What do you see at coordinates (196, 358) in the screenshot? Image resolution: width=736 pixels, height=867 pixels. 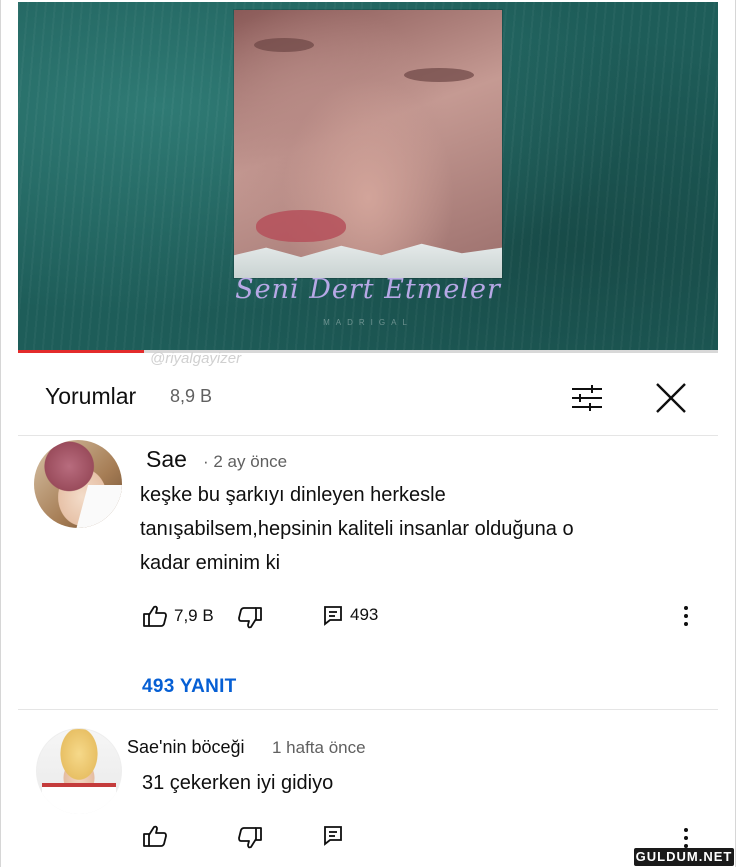 I see `watermark: @riyalgayizer` at bounding box center [196, 358].